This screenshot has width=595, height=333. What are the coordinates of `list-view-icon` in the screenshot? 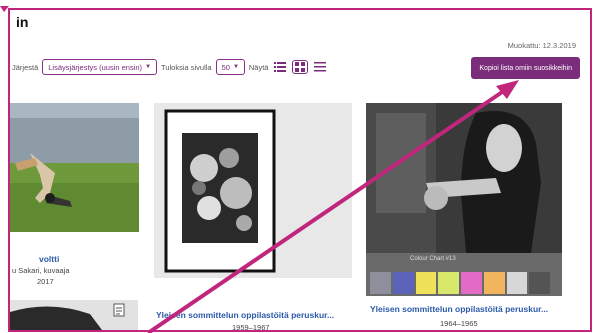 It's located at (280, 67).